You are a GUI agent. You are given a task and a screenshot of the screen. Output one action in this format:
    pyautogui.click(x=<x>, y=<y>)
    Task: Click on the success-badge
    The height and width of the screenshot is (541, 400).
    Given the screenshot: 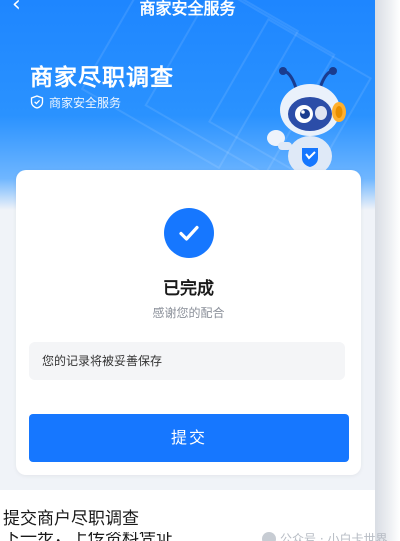 What is the action you would take?
    pyautogui.click(x=189, y=233)
    